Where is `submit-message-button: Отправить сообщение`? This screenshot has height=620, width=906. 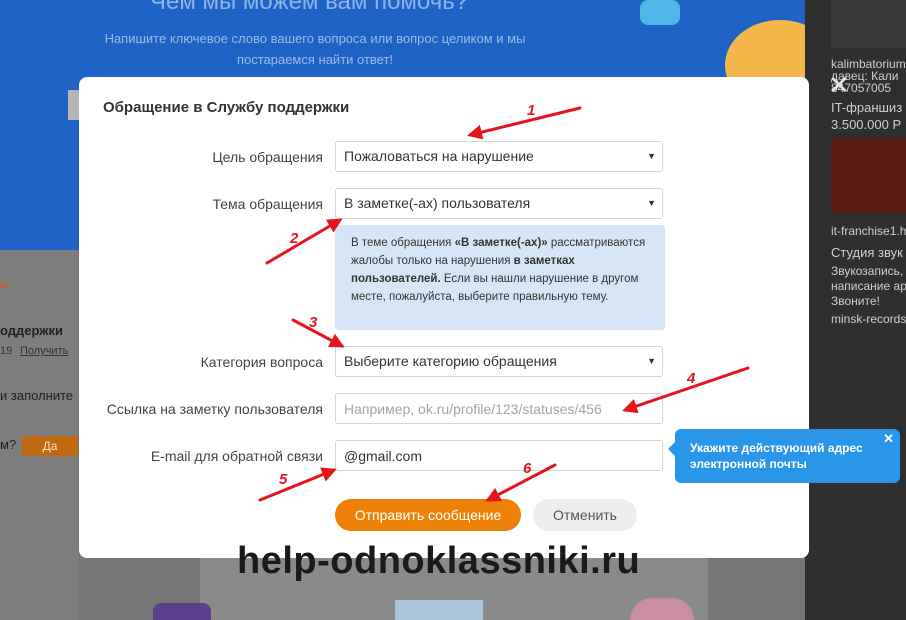
submit-message-button: Отправить сообщение is located at coordinates (428, 515).